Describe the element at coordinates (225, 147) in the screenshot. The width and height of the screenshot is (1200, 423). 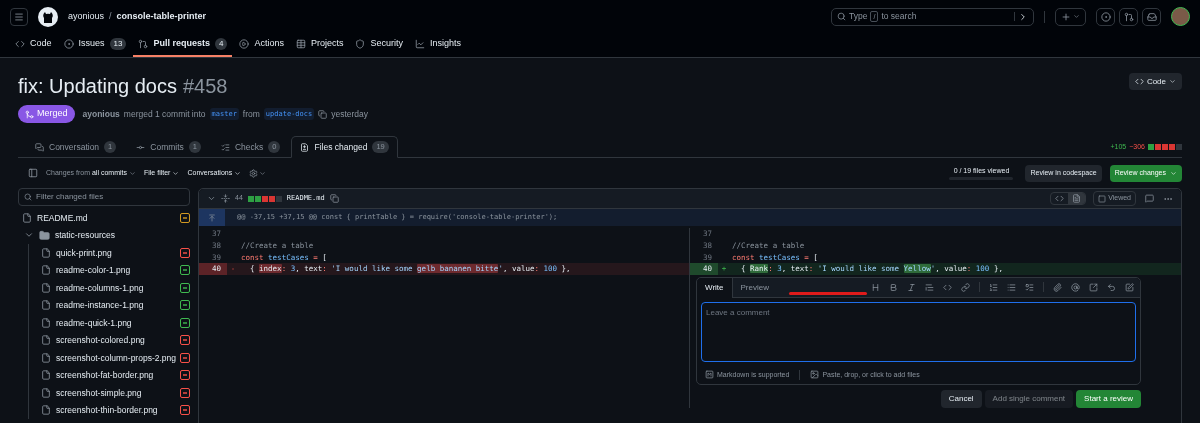
I see `checklist-icon` at that location.